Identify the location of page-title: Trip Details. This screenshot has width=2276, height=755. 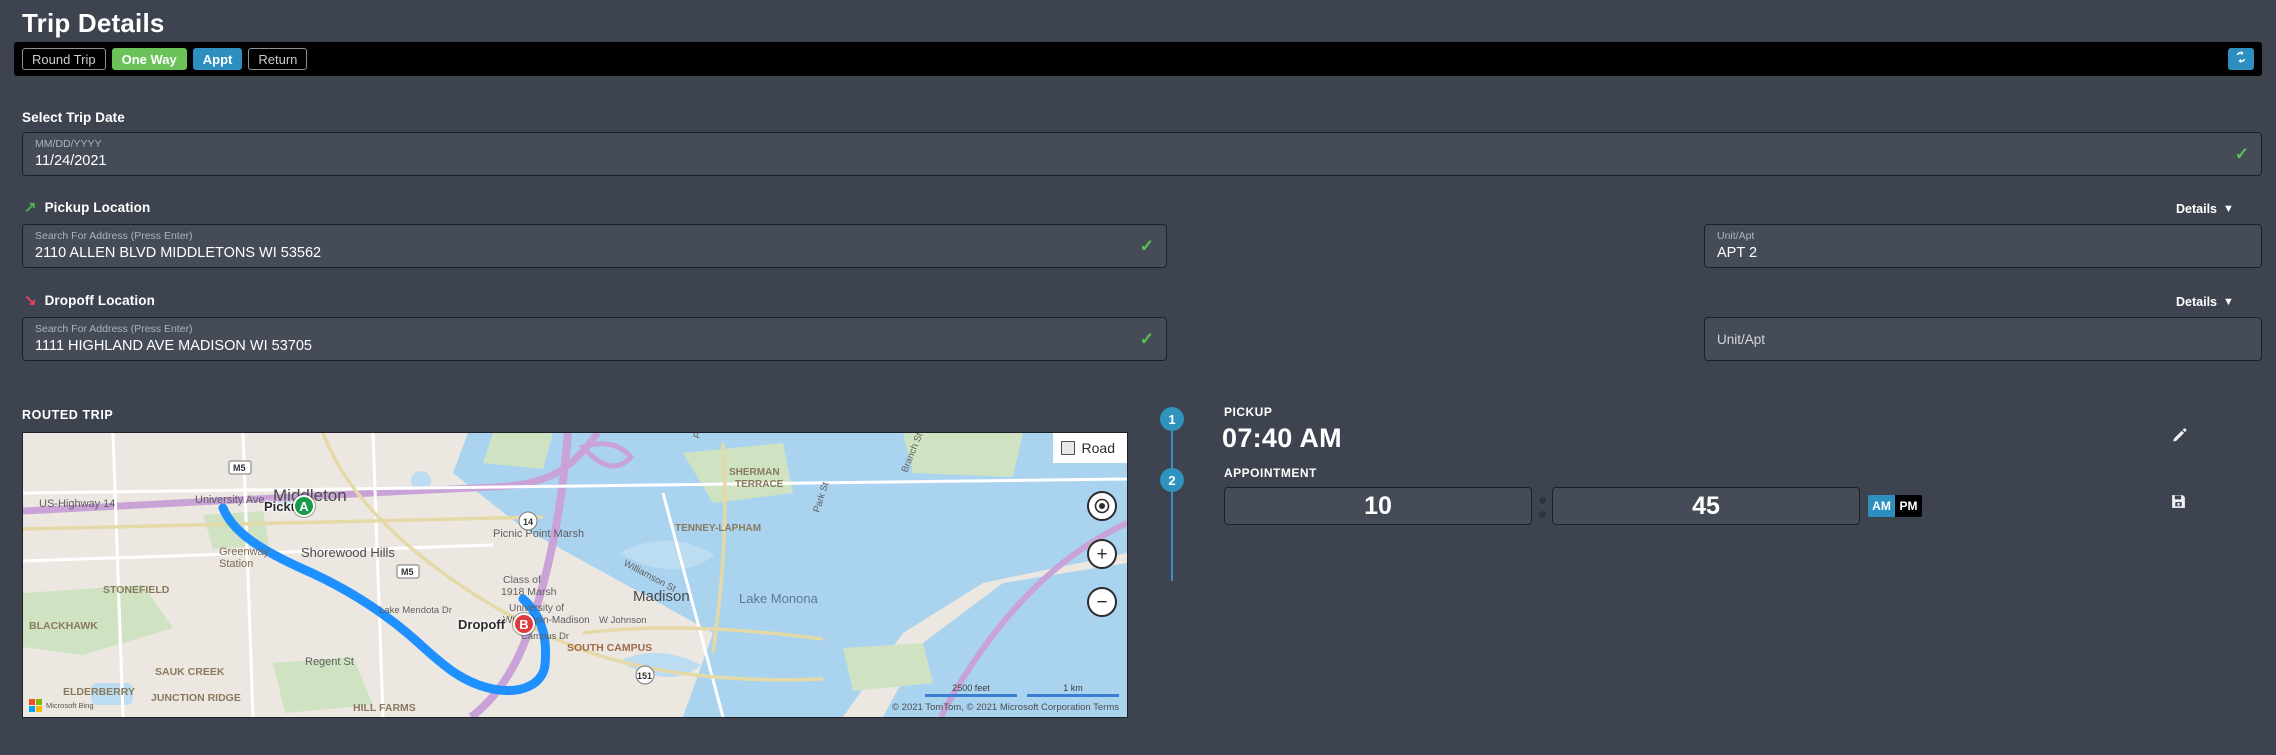
(93, 23).